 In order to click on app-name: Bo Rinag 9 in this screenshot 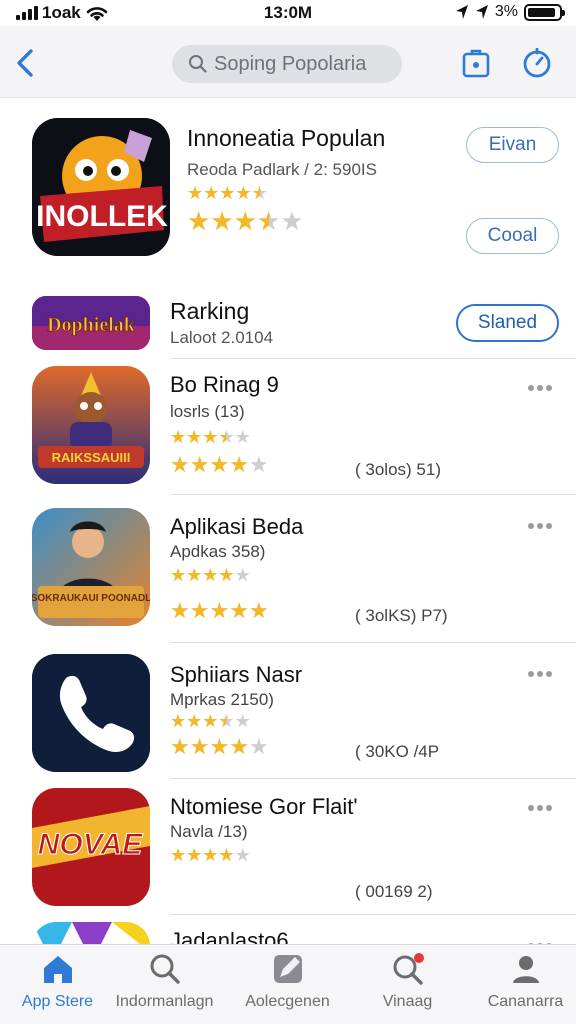, I will do `click(224, 384)`.